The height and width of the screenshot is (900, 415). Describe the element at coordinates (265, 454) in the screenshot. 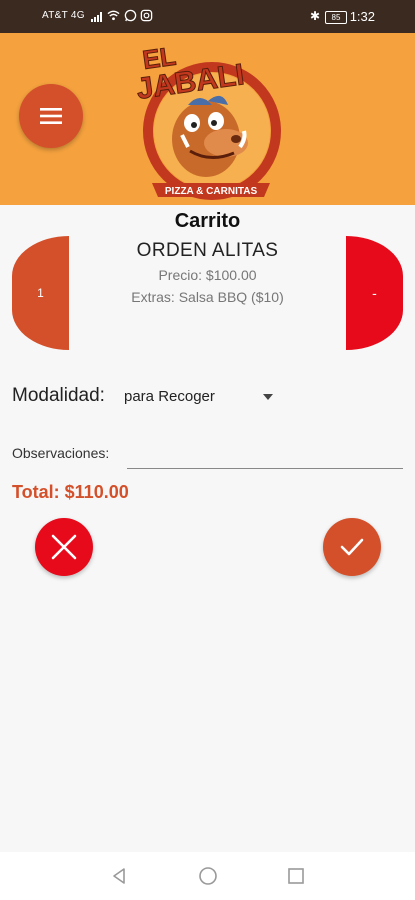

I see `observations-input` at that location.